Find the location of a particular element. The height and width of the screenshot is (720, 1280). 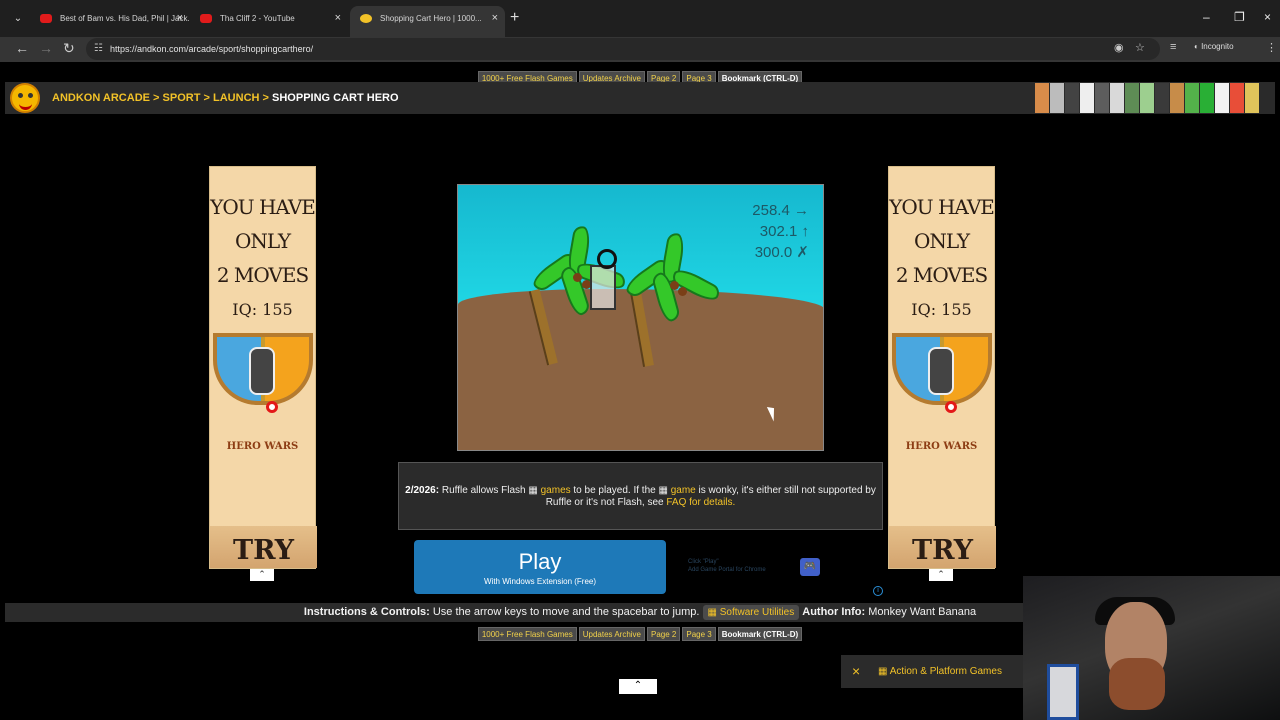

games-list-icon: ▦ is located at coordinates (883, 671).